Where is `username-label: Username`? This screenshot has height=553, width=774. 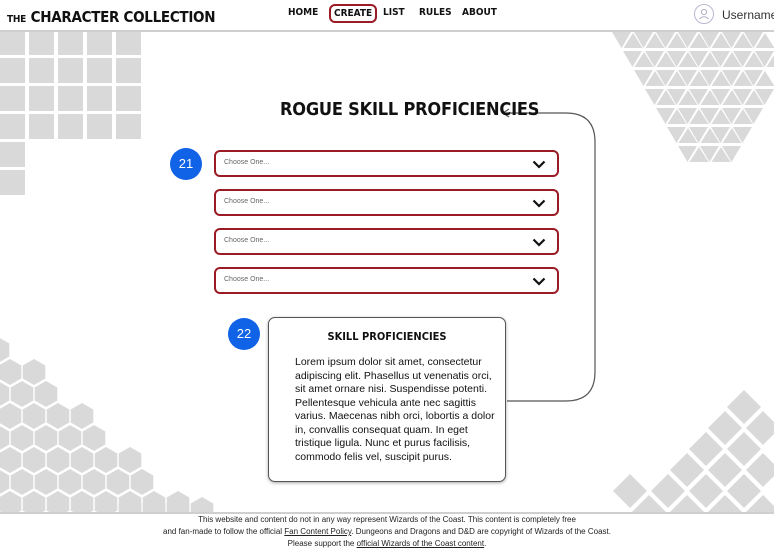 username-label: Username is located at coordinates (748, 15).